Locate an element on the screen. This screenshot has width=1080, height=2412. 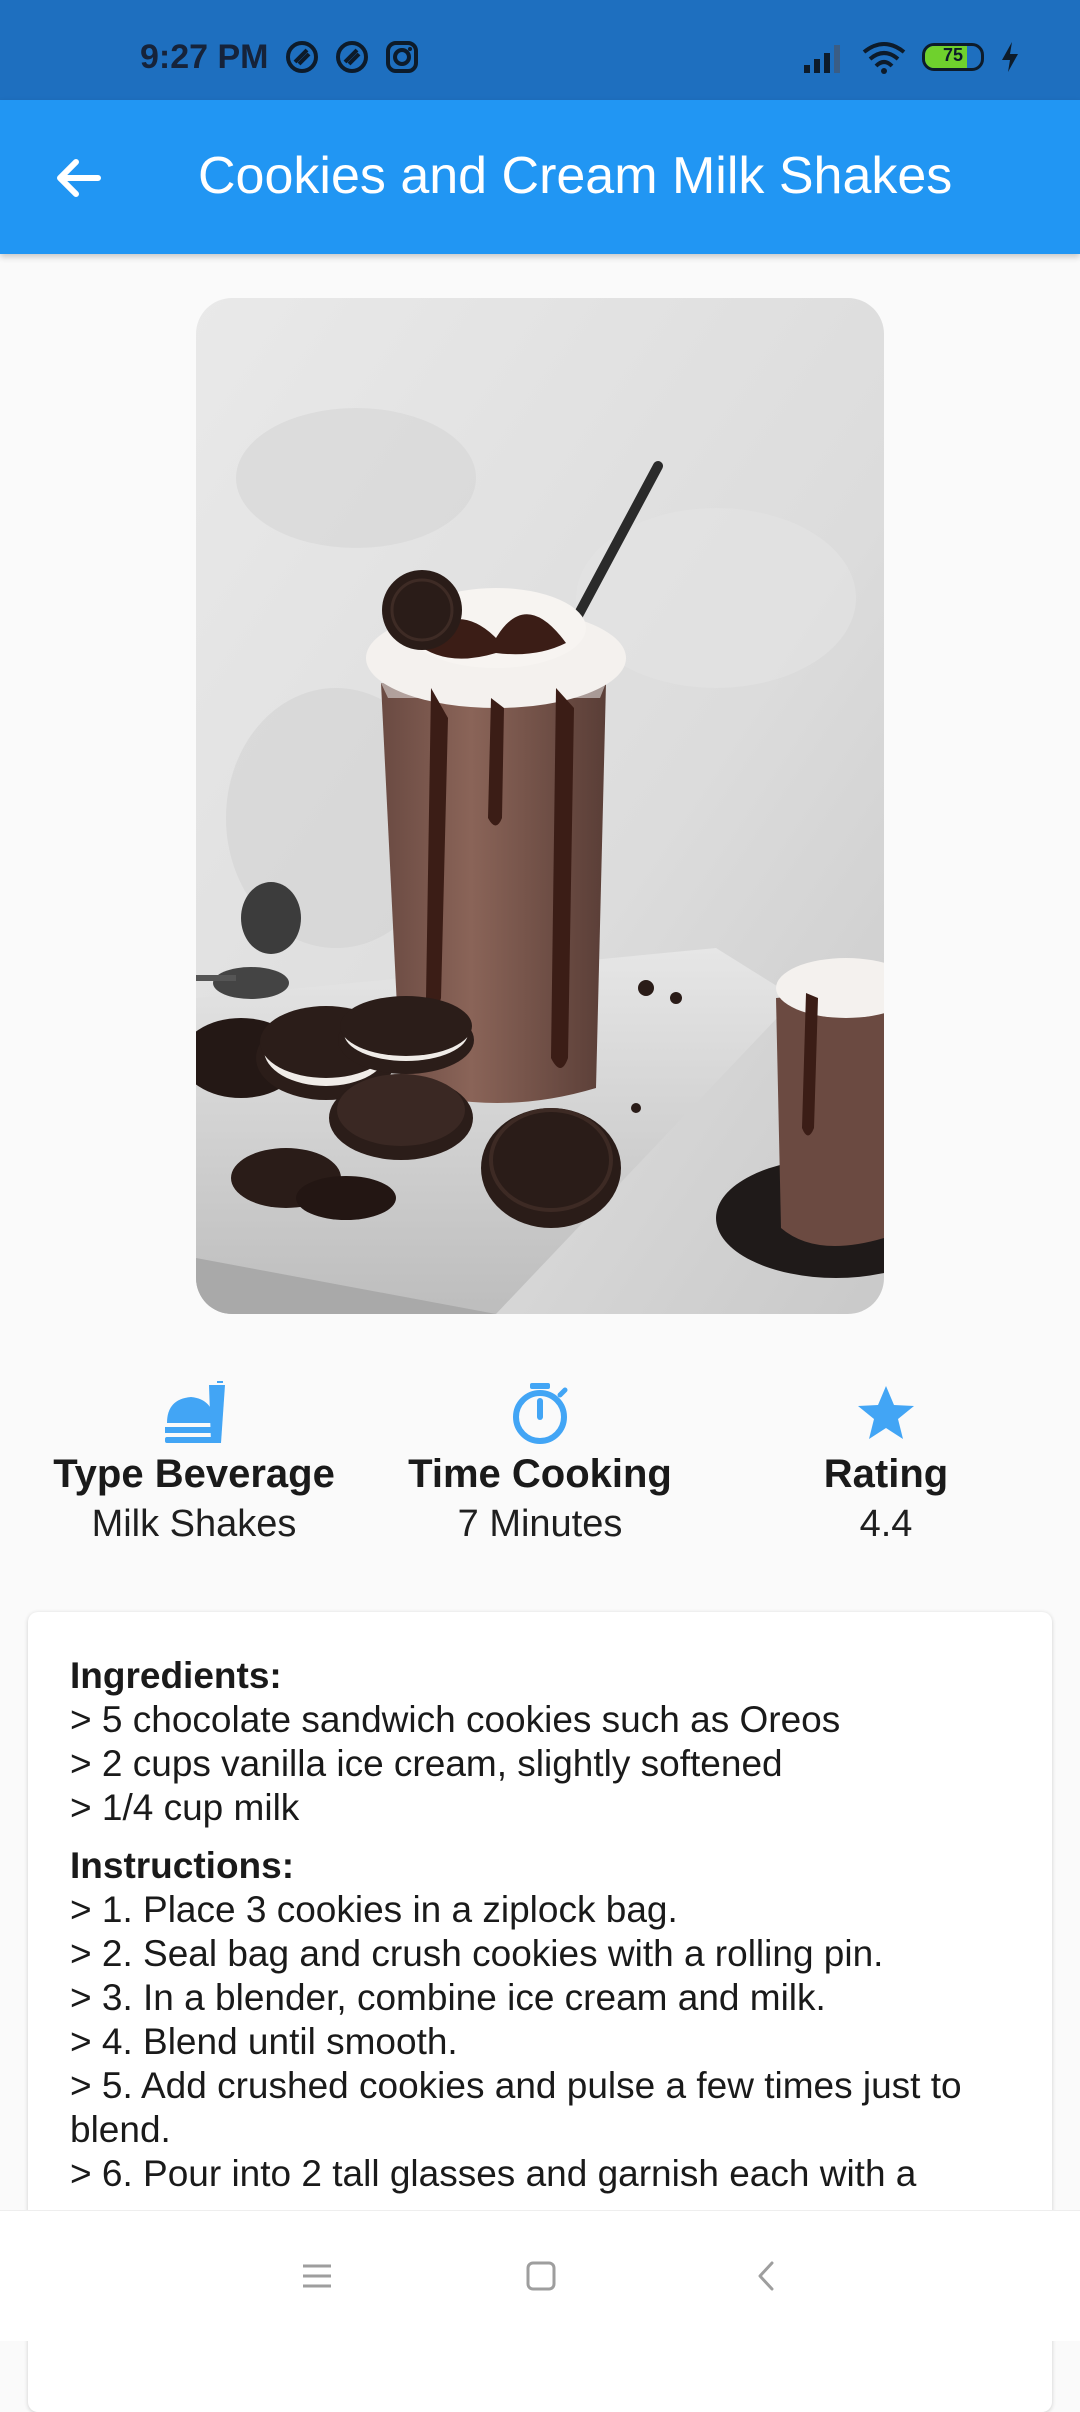
back-nav-button is located at coordinates (767, 2276).